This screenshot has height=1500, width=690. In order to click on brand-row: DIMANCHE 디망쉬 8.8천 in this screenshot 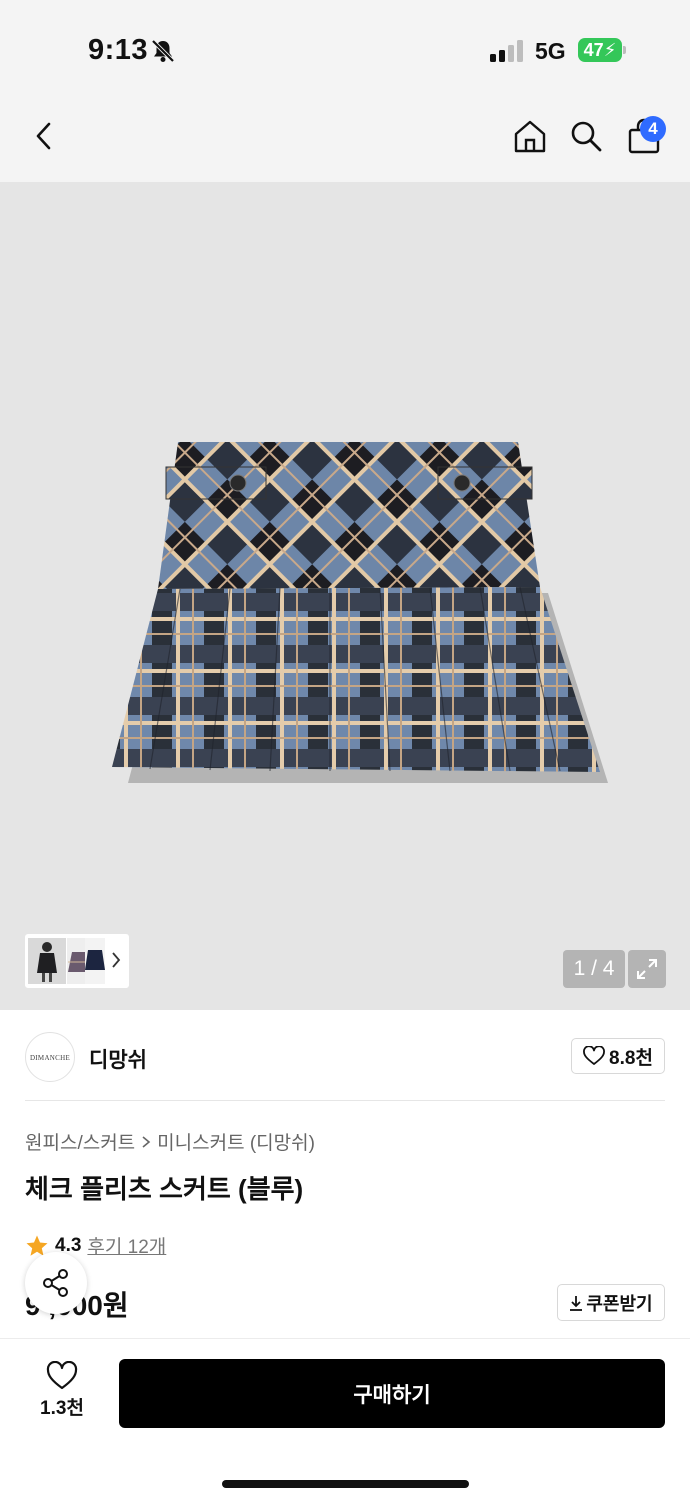, I will do `click(345, 1057)`.